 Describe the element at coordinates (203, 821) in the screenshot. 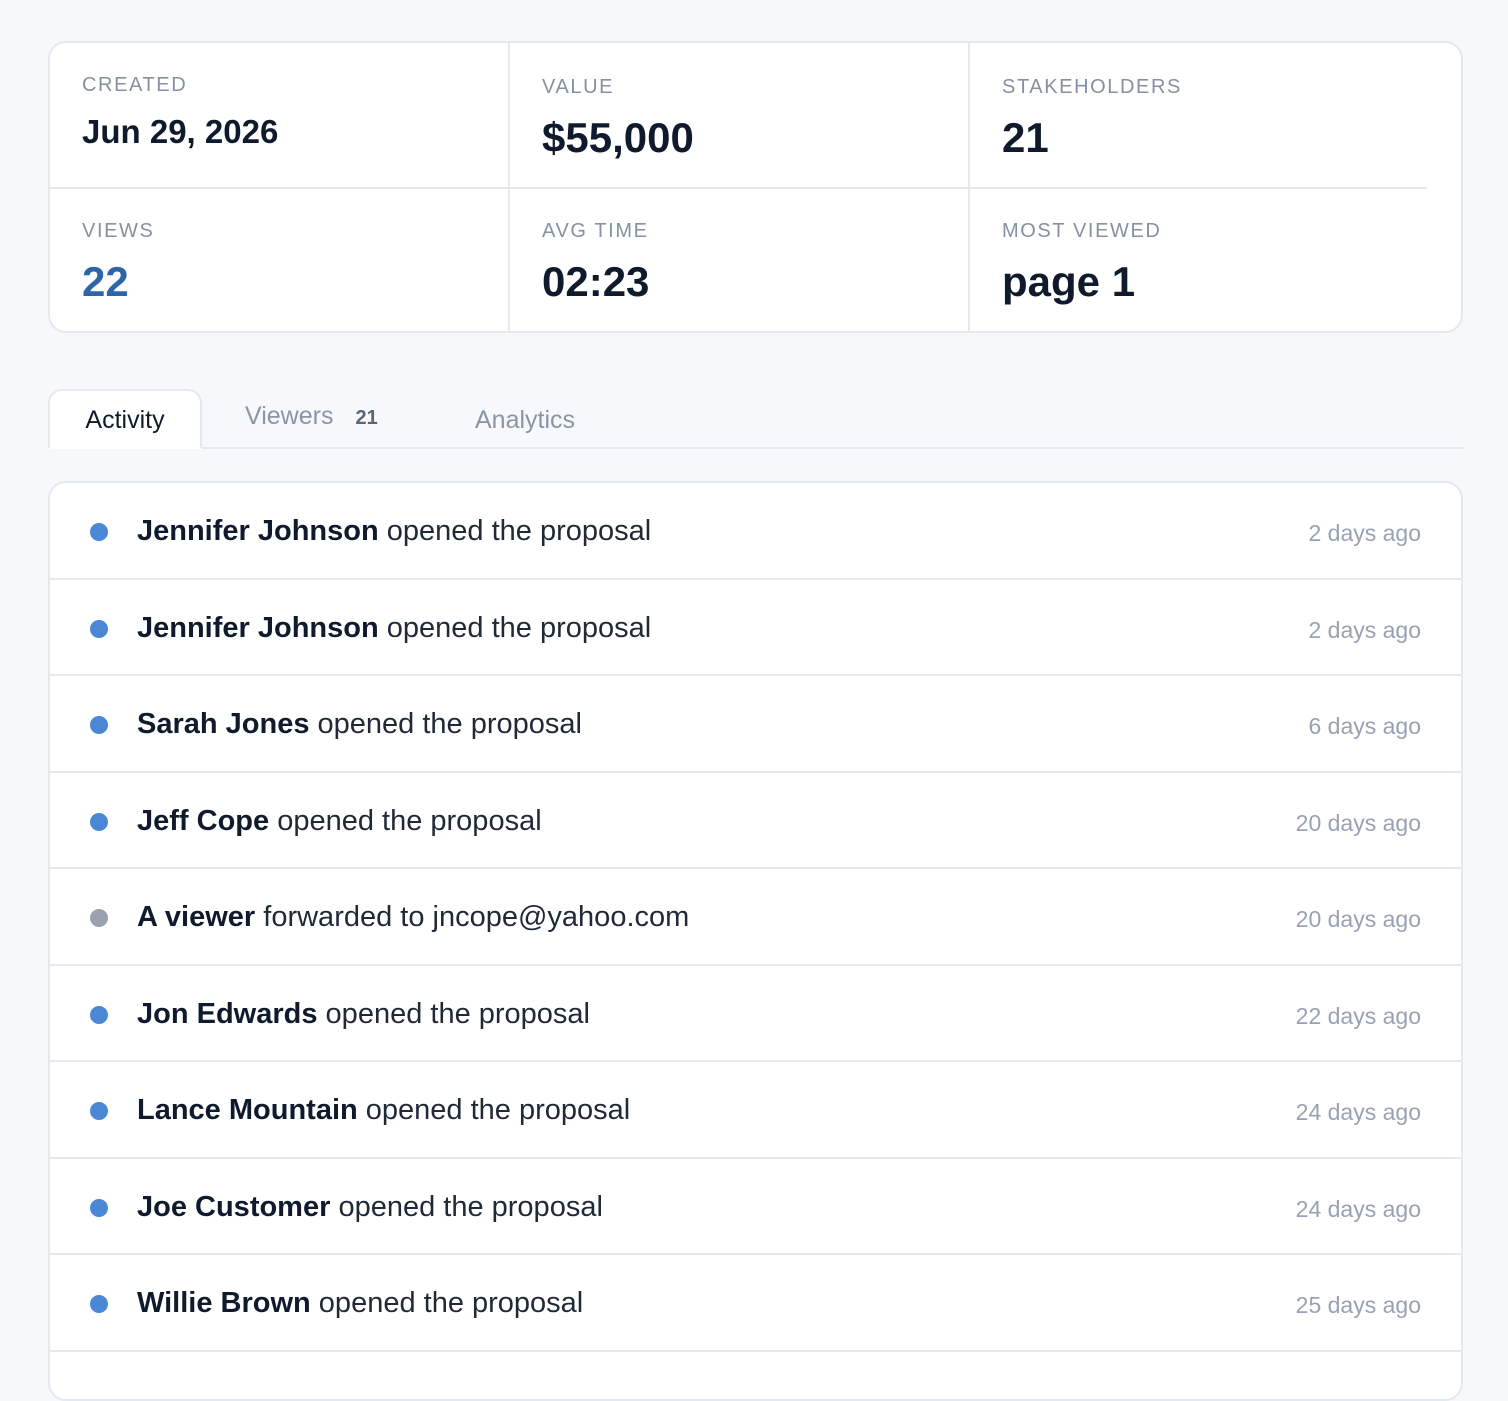

I see `viewer-name: Jeff Cope` at that location.